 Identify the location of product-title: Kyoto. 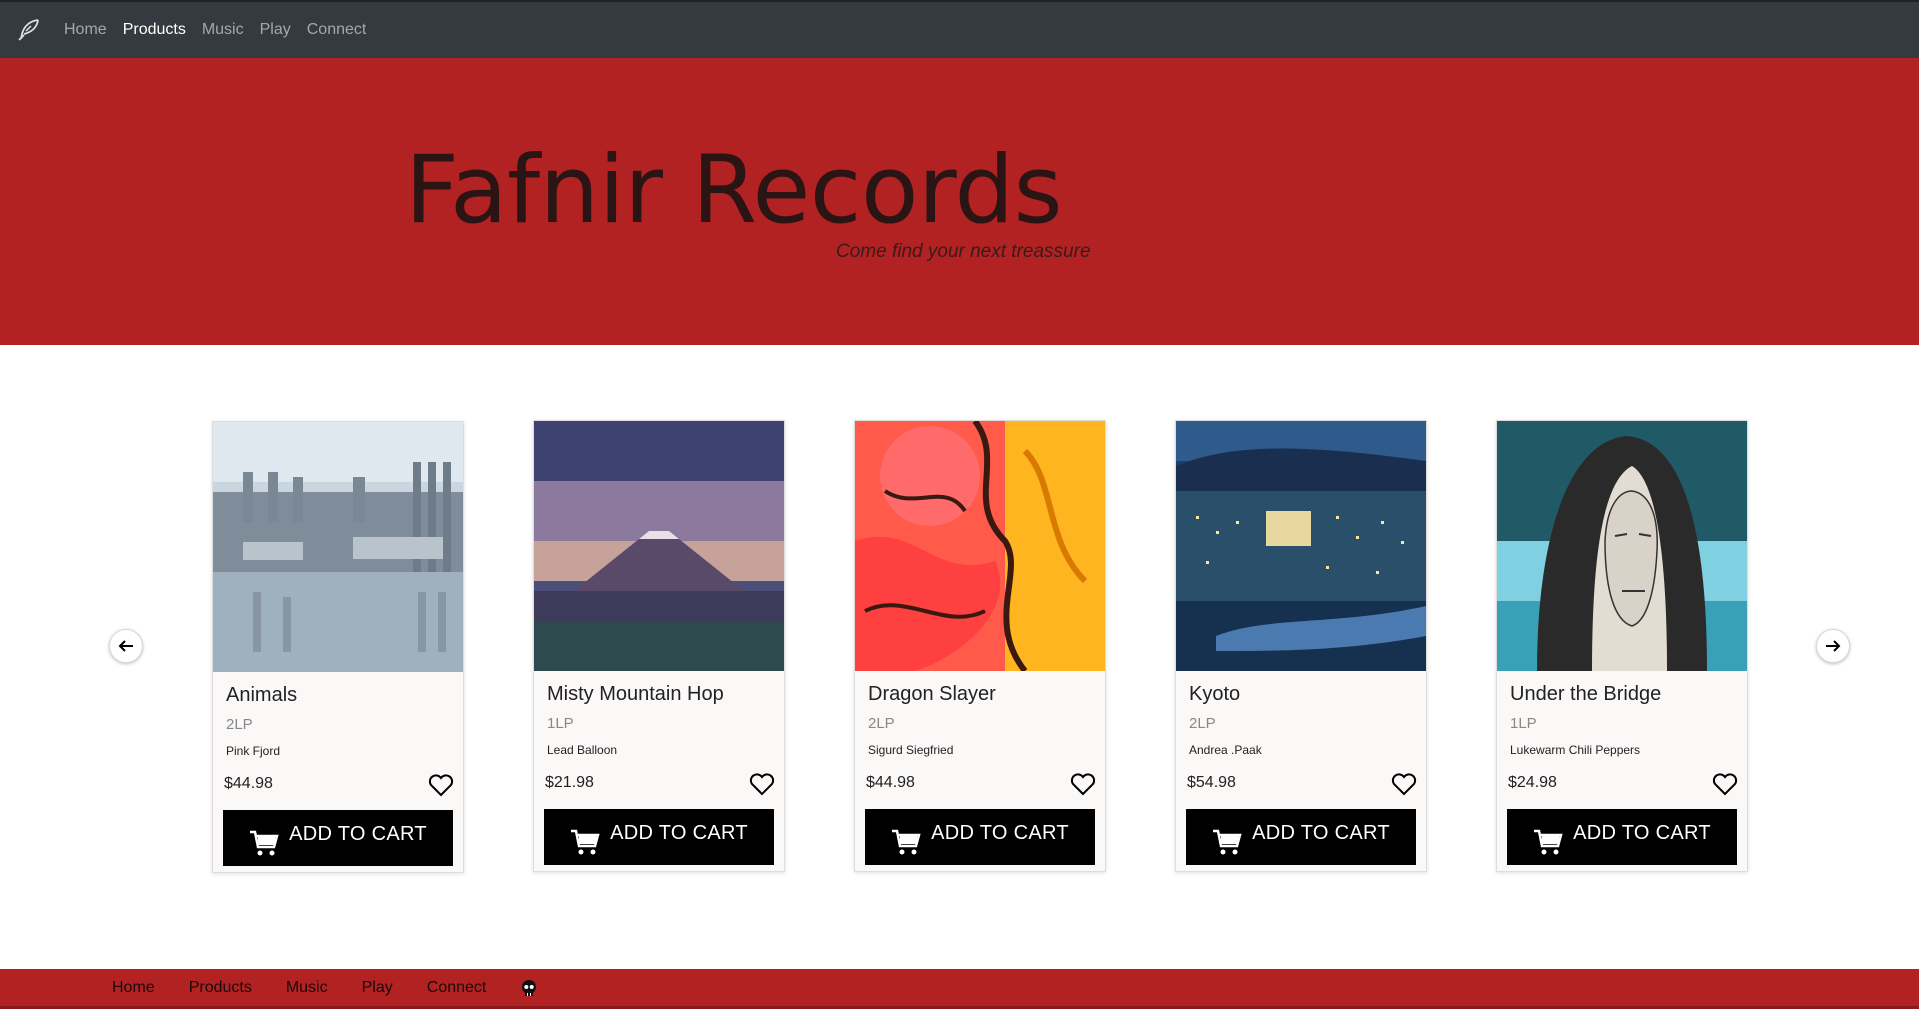
(1215, 694).